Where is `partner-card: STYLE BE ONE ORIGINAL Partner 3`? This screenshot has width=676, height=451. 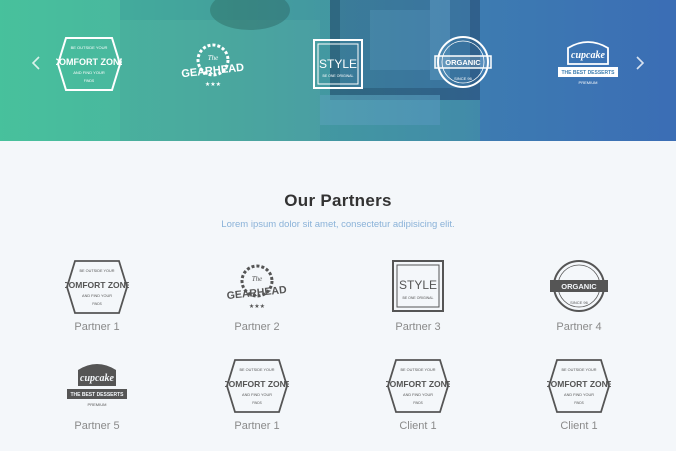 partner-card: STYLE BE ONE ORIGINAL Partner 3 is located at coordinates (418, 304).